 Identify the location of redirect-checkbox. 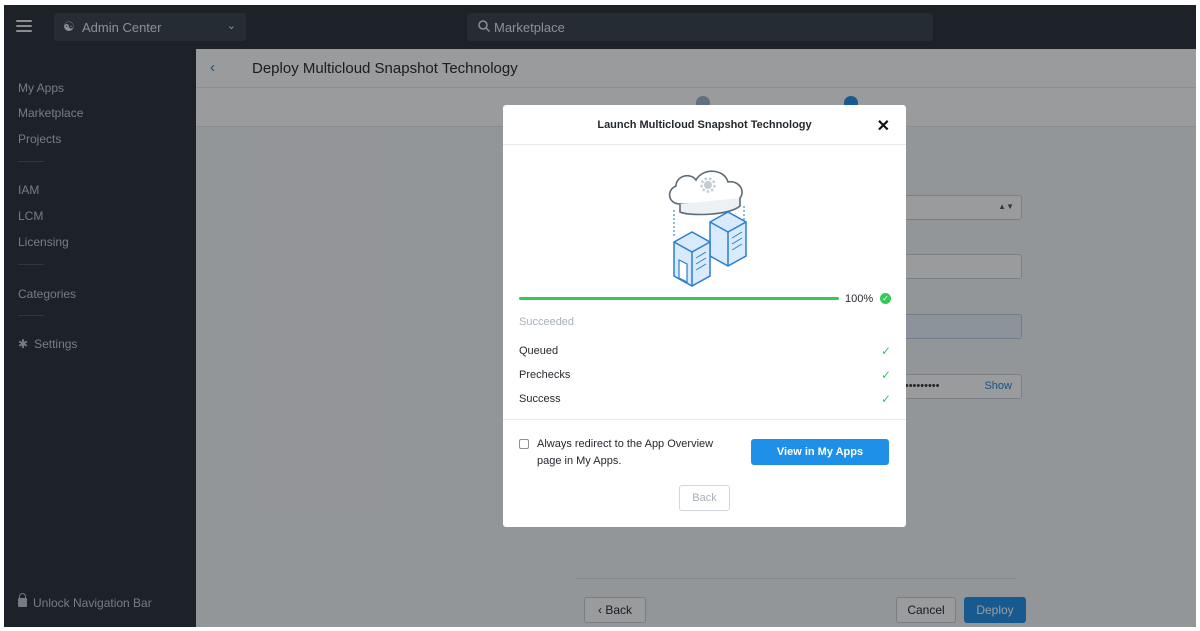
(524, 444).